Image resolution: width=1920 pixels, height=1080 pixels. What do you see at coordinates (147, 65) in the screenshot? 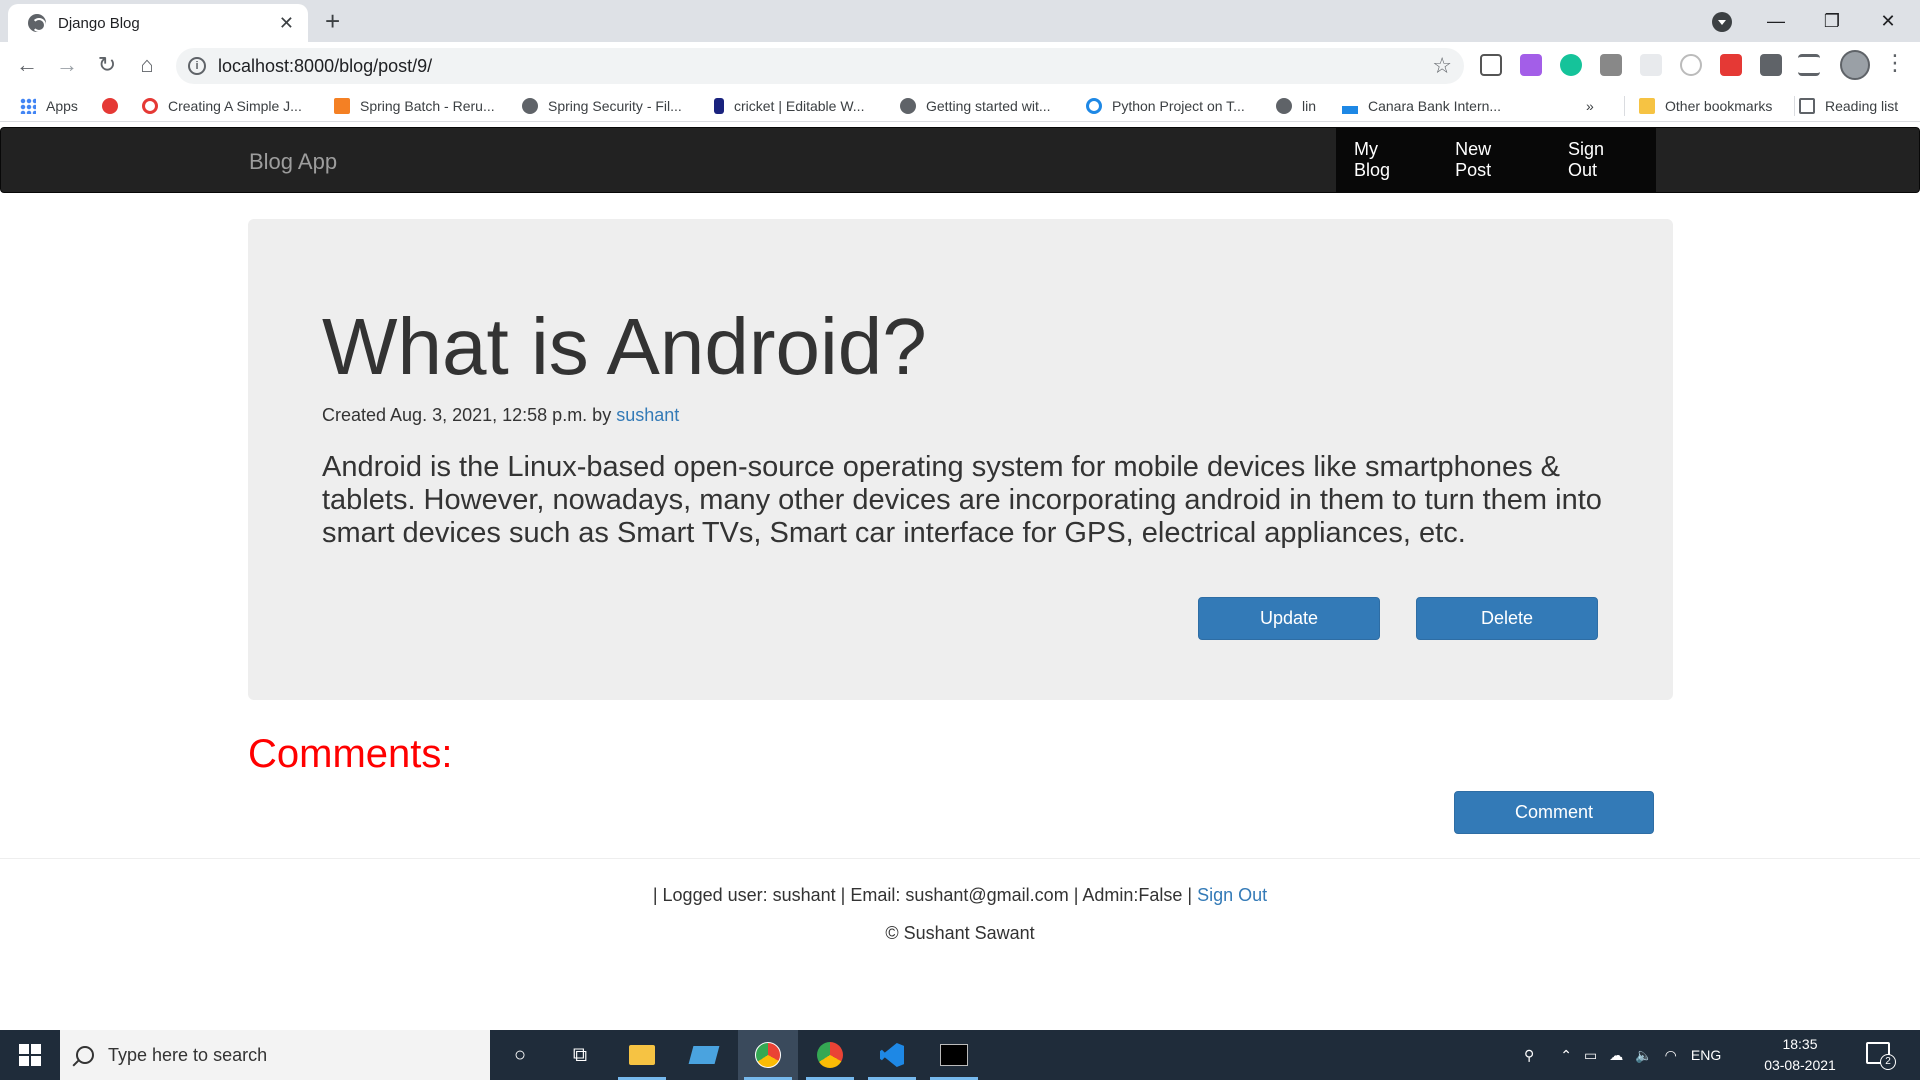
I see `home-icon: ⌂` at bounding box center [147, 65].